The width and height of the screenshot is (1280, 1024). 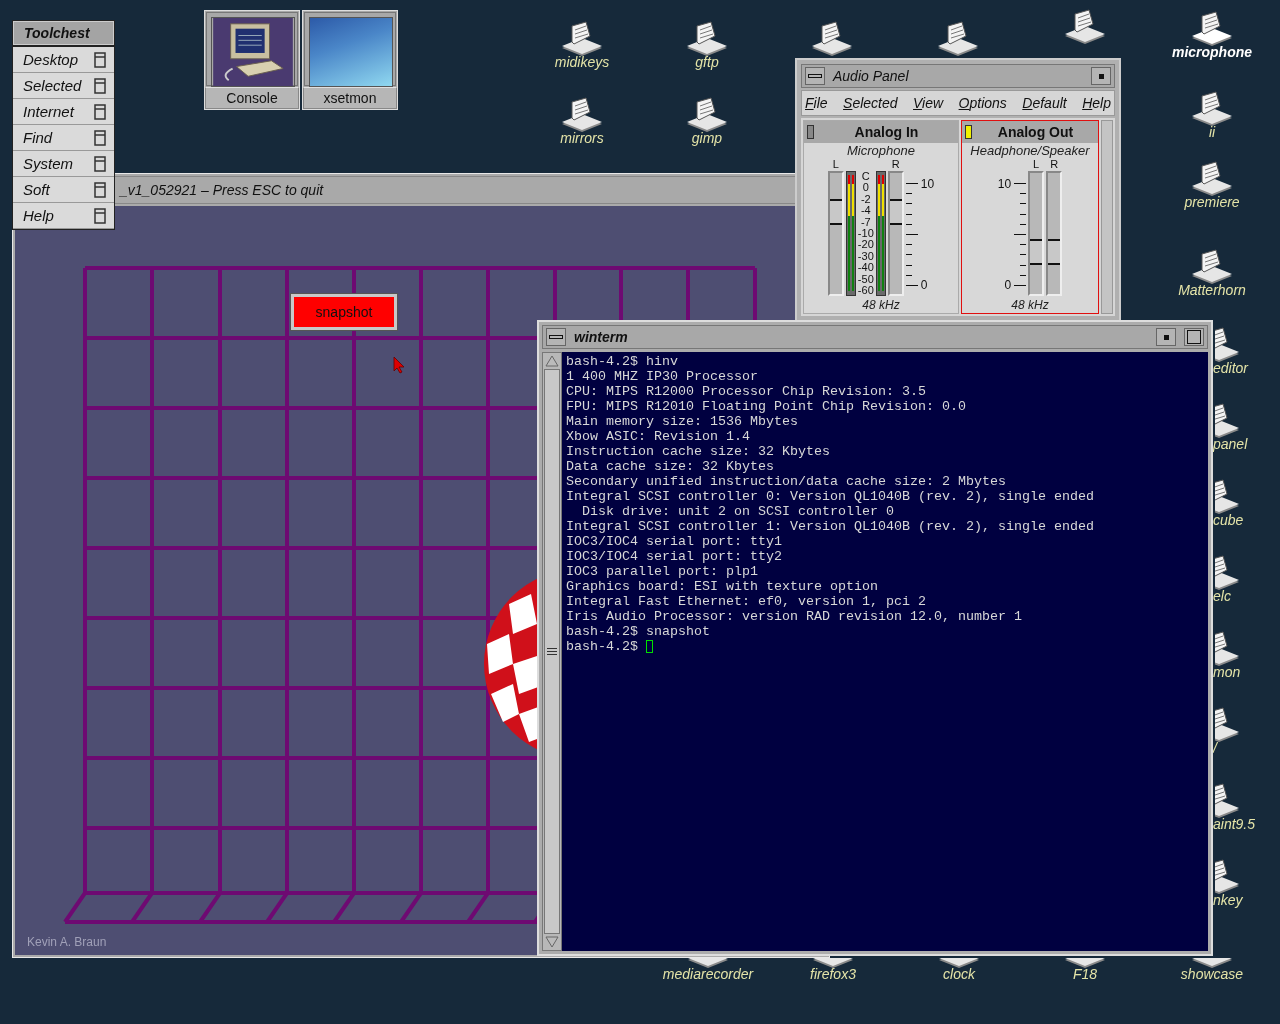 I want to click on icon-label: aint9.5, so click(x=1234, y=824).